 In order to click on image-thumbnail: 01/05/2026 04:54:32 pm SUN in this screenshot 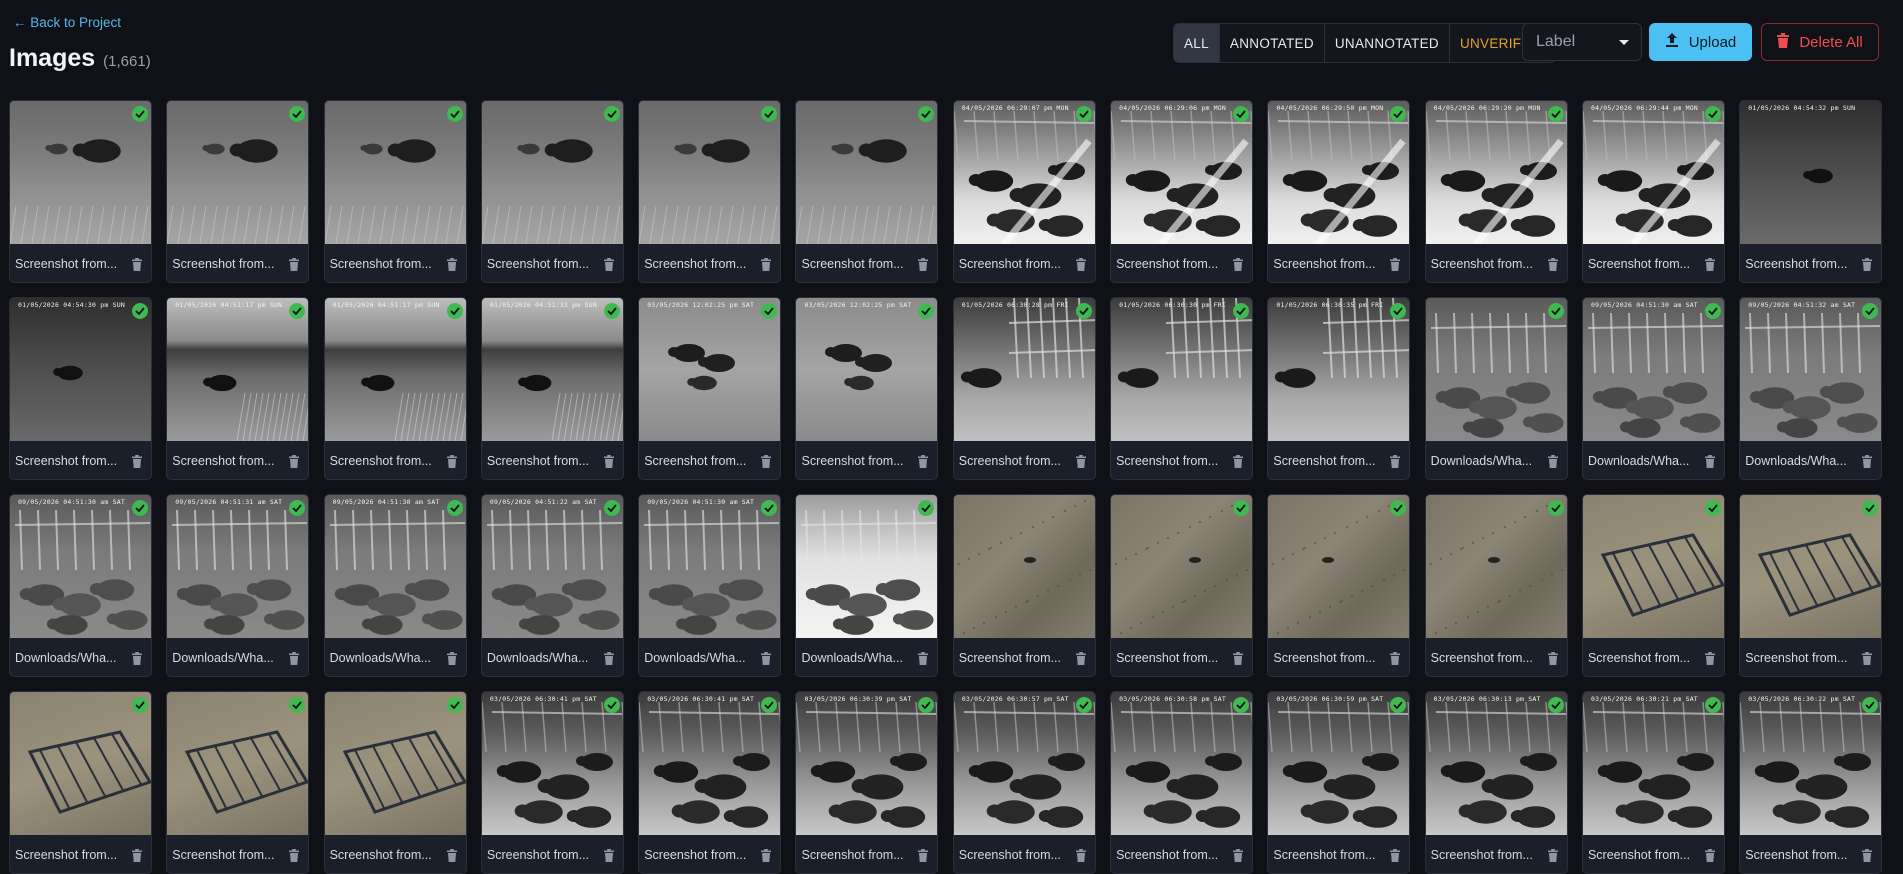, I will do `click(1811, 172)`.